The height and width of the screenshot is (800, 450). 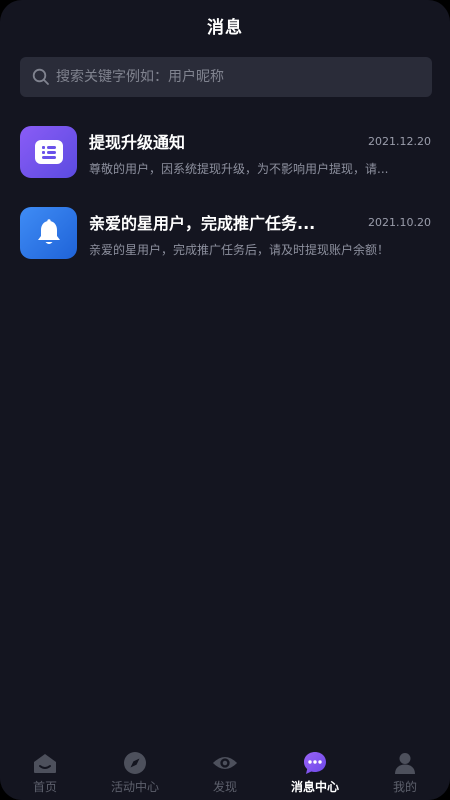 I want to click on search-bar, so click(x=226, y=77).